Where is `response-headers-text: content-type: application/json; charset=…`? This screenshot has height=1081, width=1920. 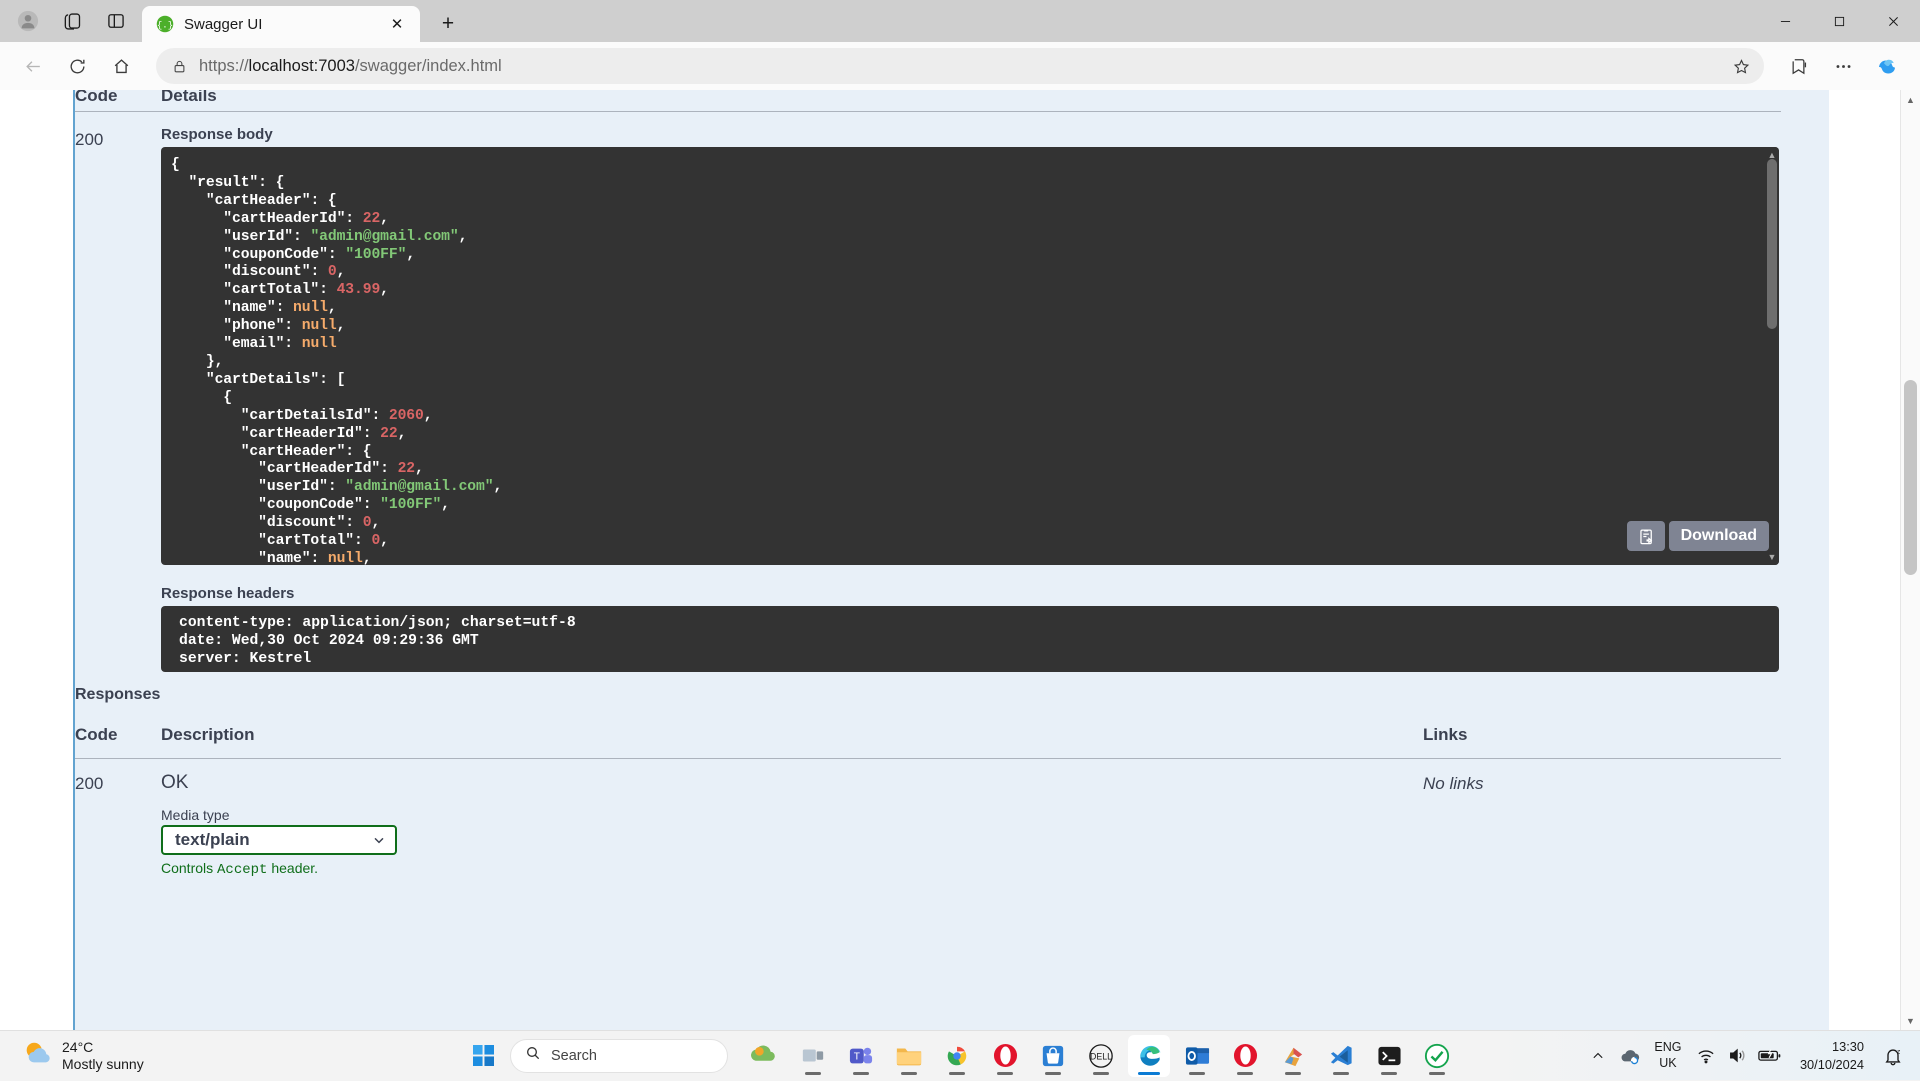 response-headers-text: content-type: application/json; charset=… is located at coordinates (970, 637).